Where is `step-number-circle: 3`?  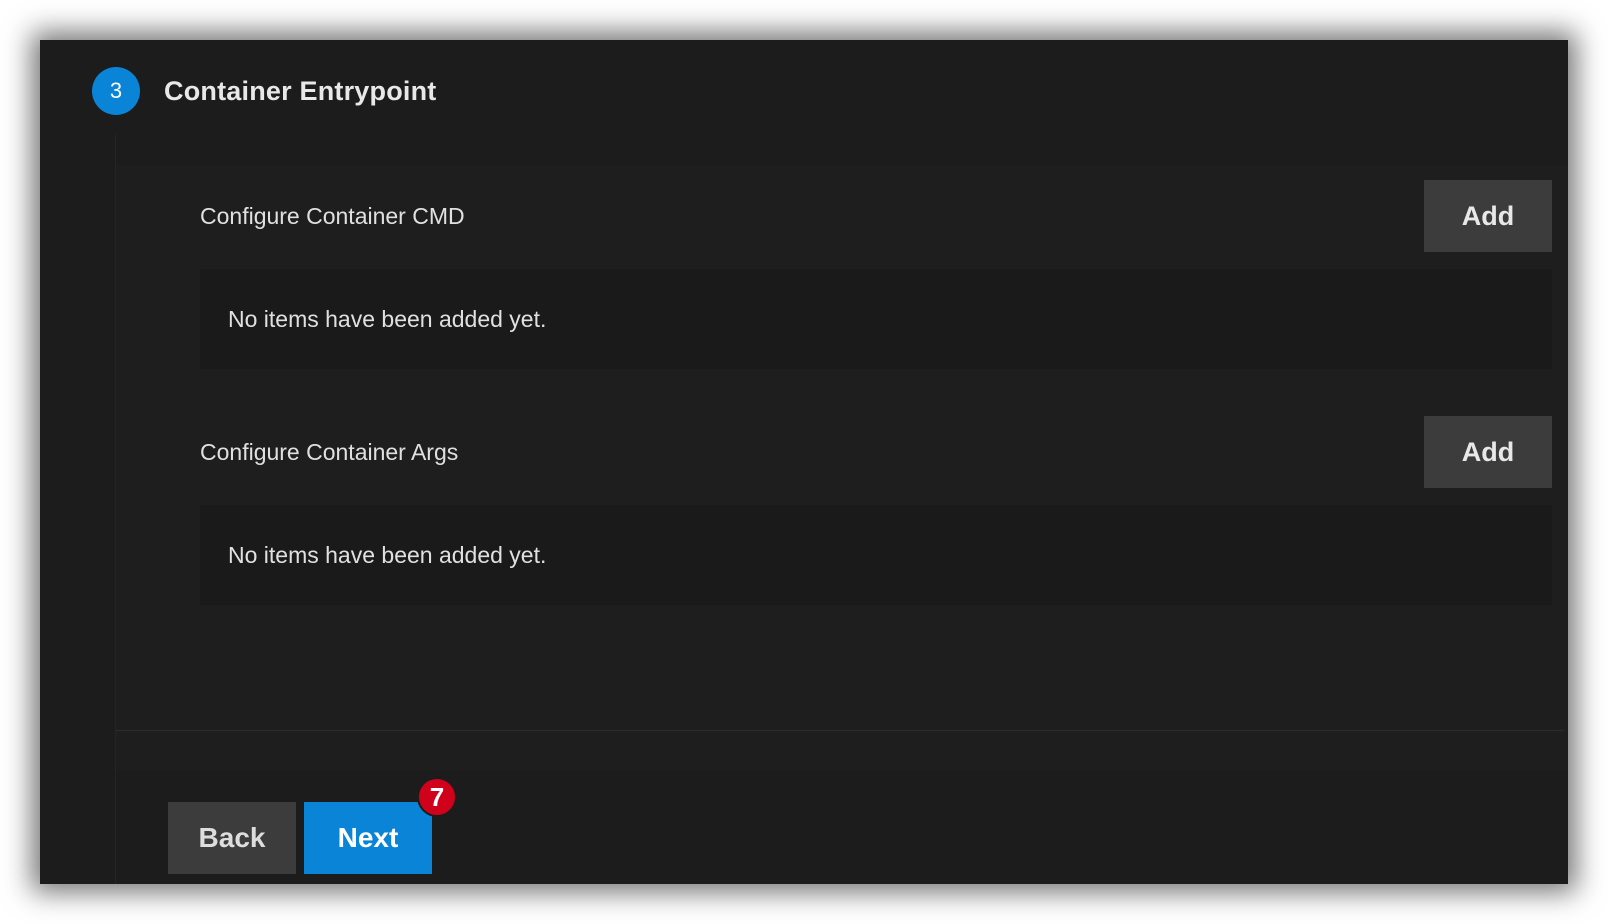
step-number-circle: 3 is located at coordinates (116, 91).